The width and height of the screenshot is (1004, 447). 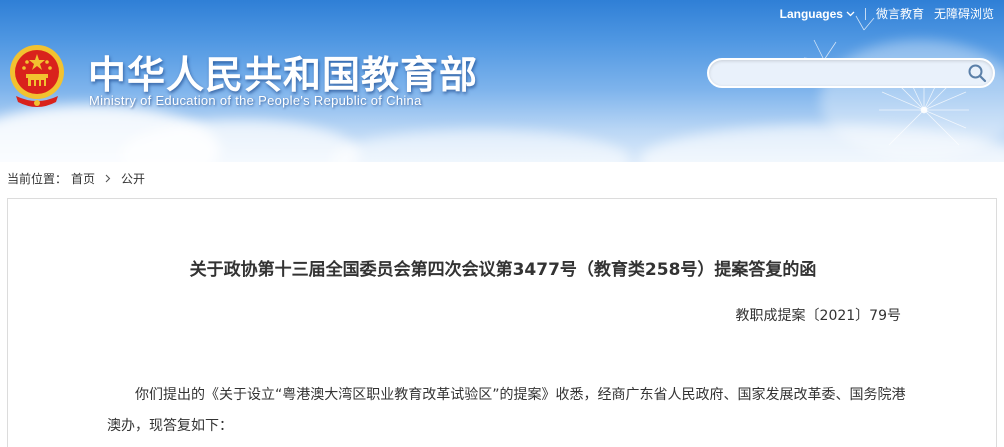 I want to click on top-nav: Languages 微言教育 无障碍浏览, so click(x=887, y=13).